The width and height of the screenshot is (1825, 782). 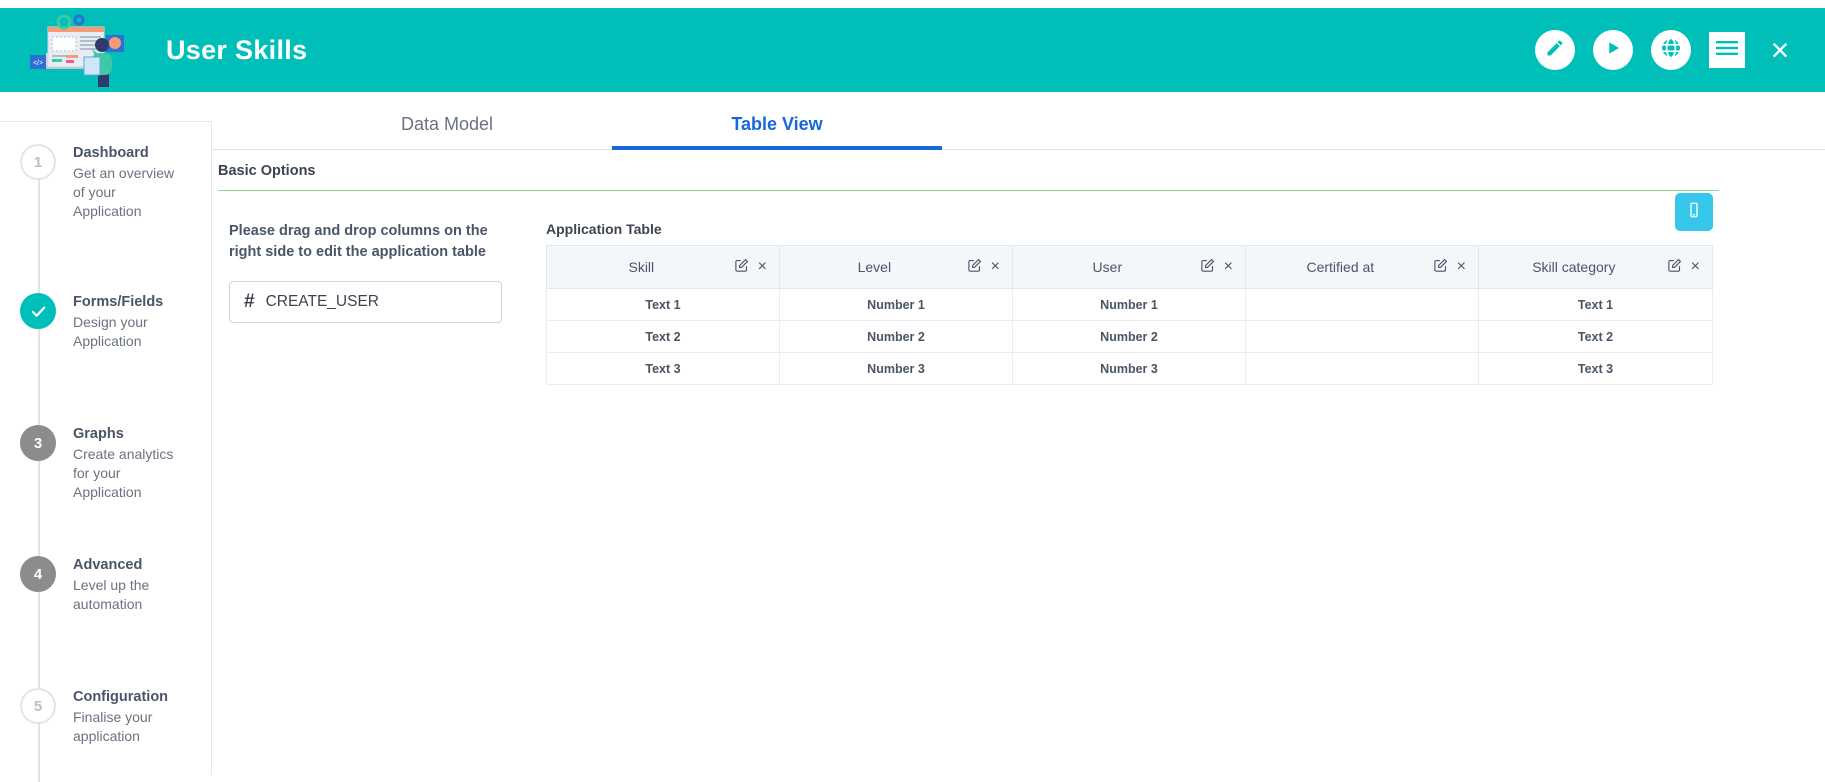 What do you see at coordinates (912, 50) in the screenshot?
I see `app-header: </> User Skills ×` at bounding box center [912, 50].